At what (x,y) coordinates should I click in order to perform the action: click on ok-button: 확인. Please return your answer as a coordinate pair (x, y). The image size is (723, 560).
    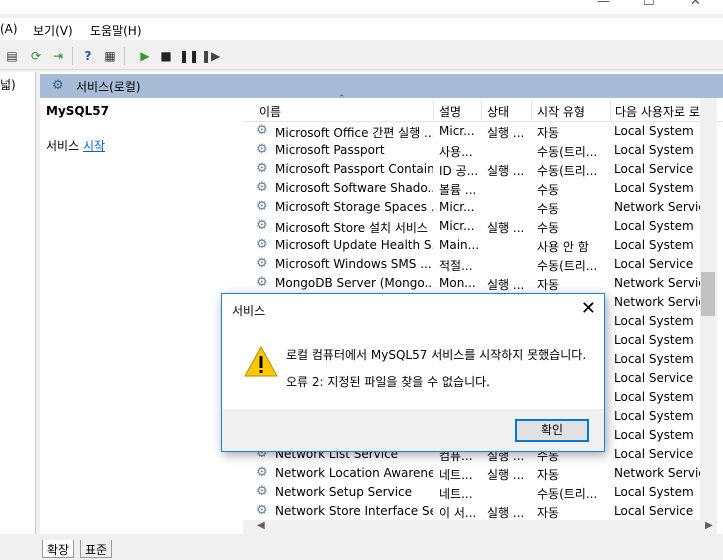
    Looking at the image, I should click on (552, 430).